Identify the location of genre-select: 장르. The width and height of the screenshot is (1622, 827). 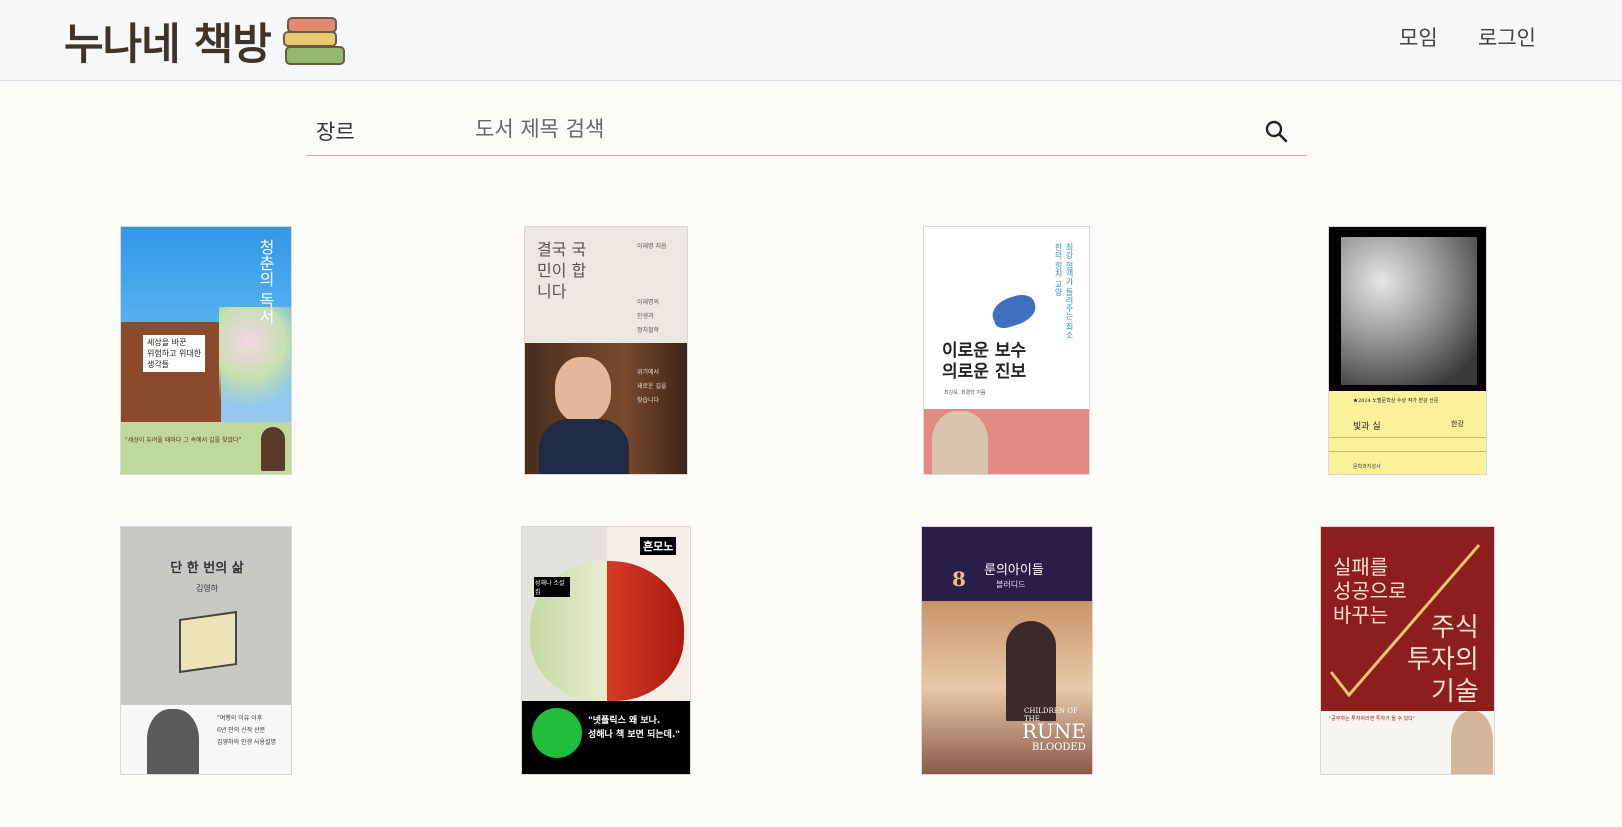
(335, 131).